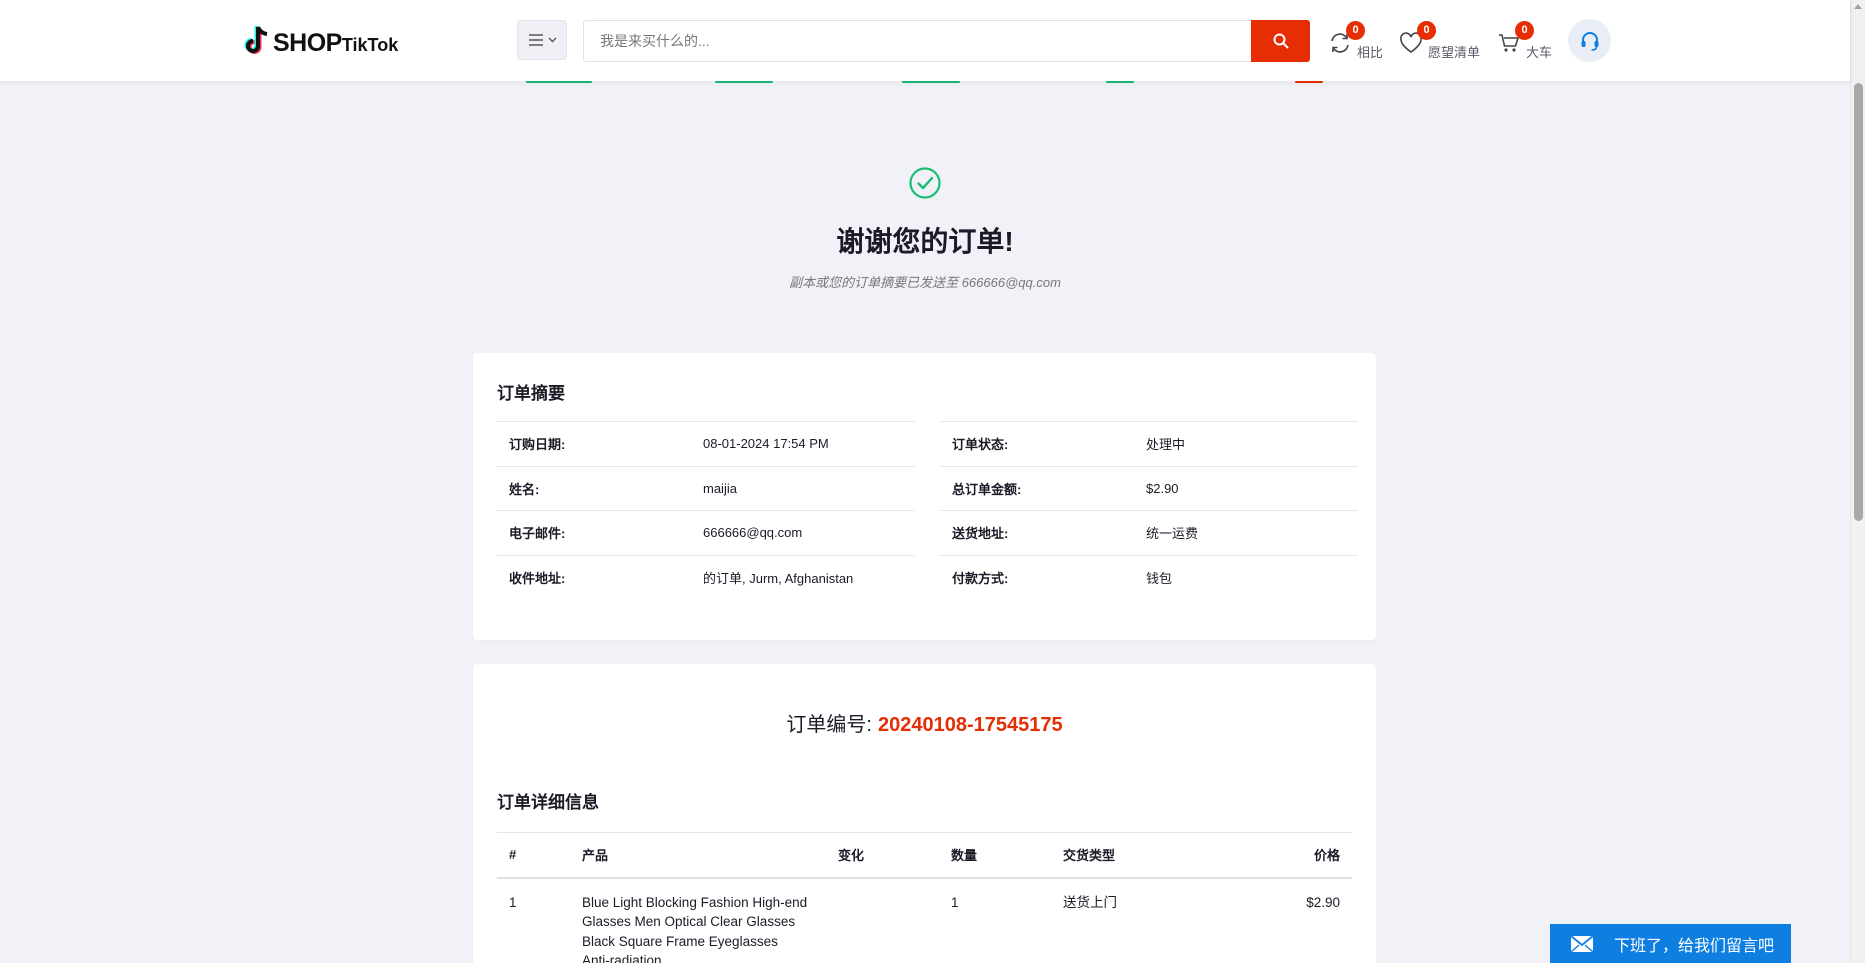  What do you see at coordinates (995, 855) in the screenshot?
I see `col-quantity: 数量` at bounding box center [995, 855].